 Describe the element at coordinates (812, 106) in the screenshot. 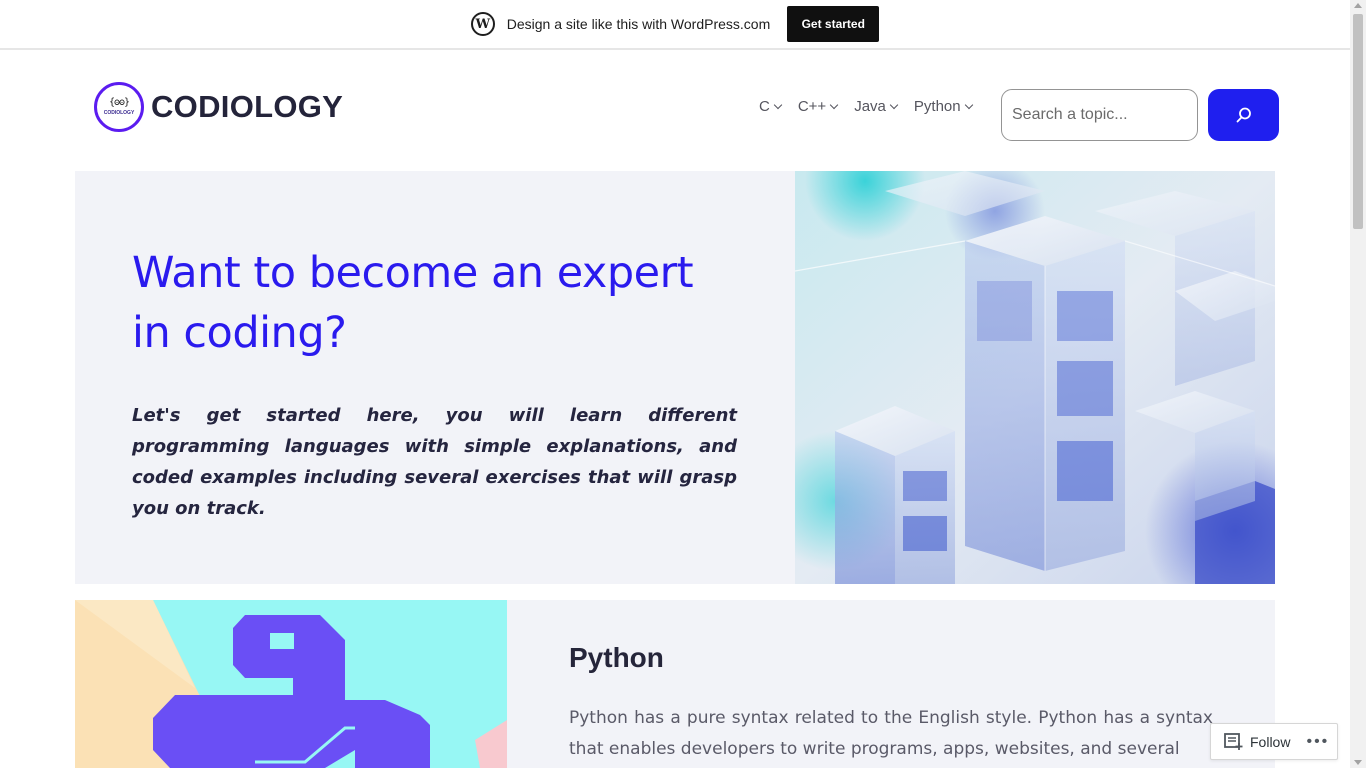

I see `nav-item-label: C++` at that location.